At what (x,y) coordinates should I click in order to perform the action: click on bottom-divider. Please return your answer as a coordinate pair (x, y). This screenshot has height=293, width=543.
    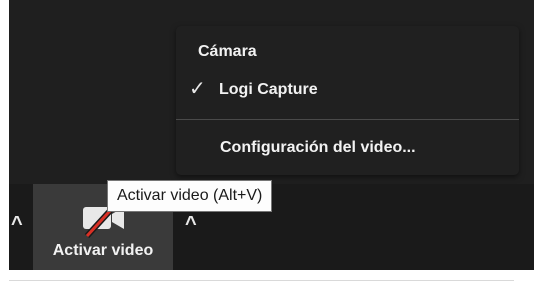
    Looking at the image, I should click on (261, 280).